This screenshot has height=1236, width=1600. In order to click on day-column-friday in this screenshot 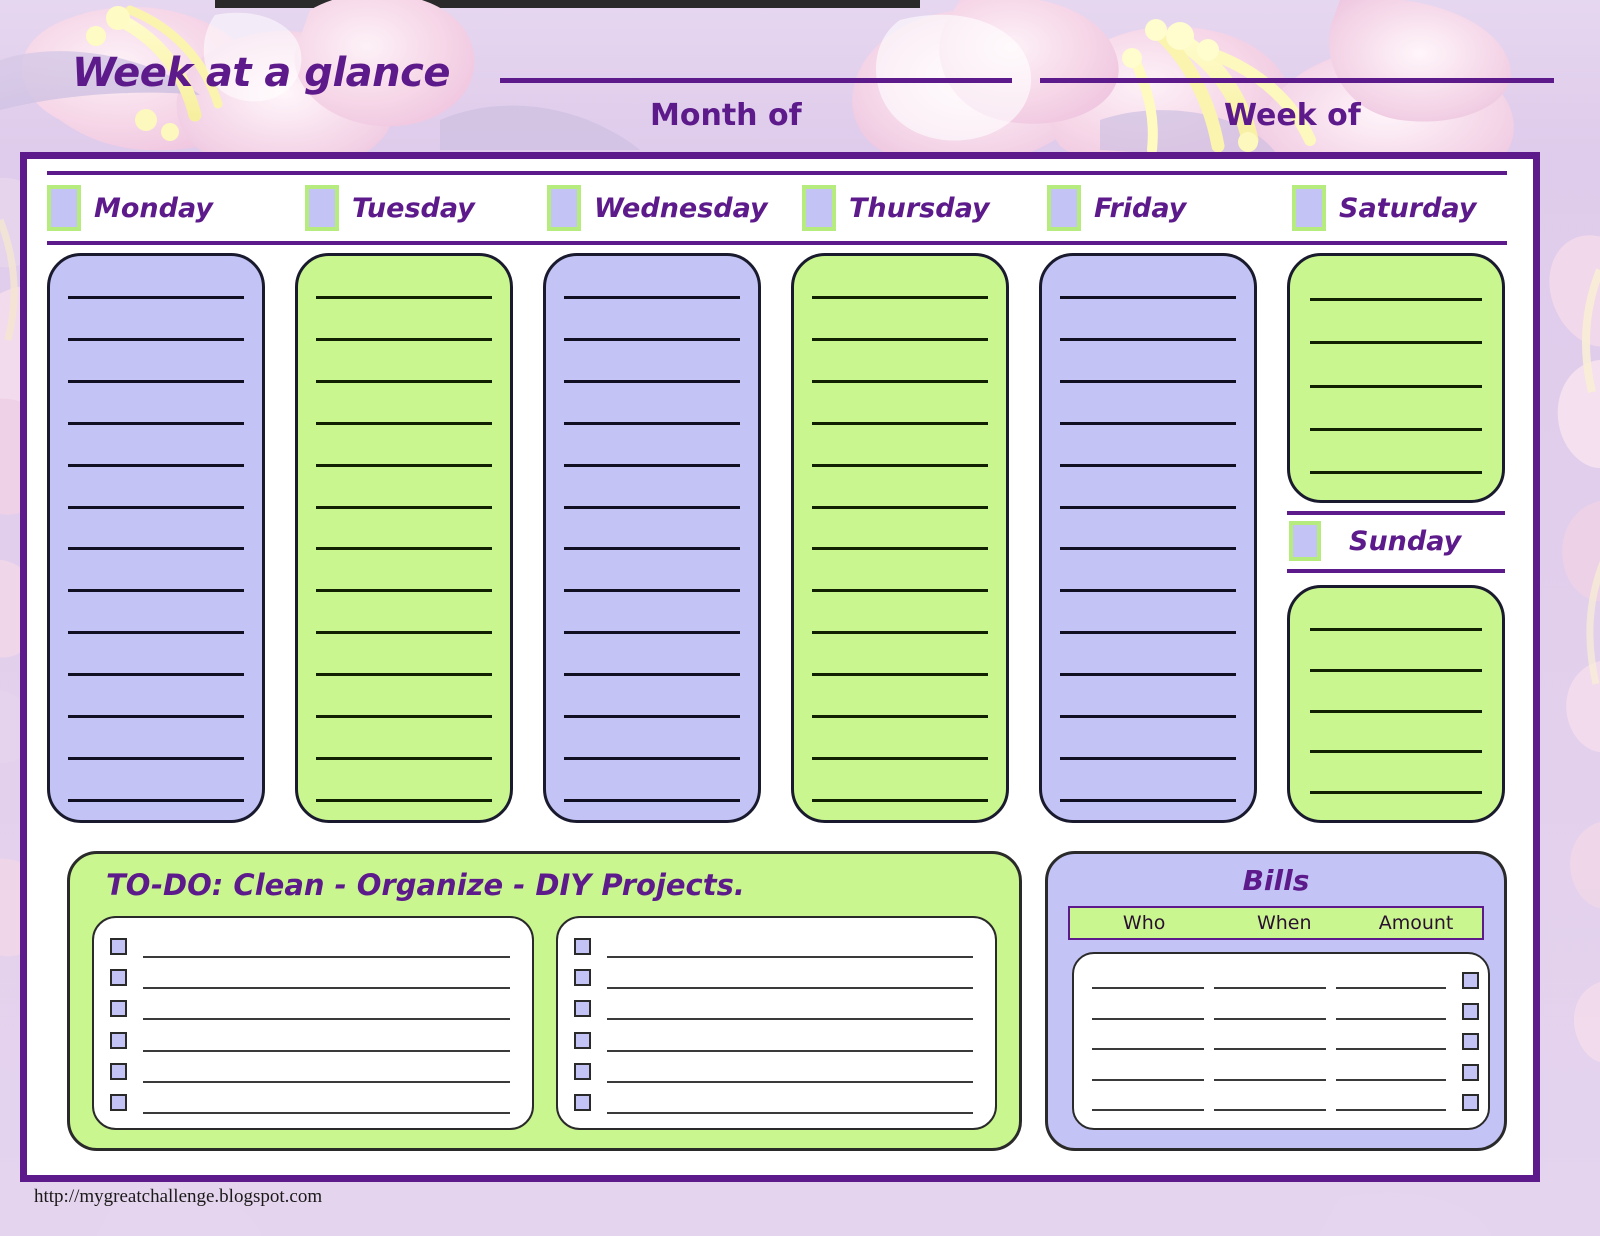, I will do `click(1148, 538)`.